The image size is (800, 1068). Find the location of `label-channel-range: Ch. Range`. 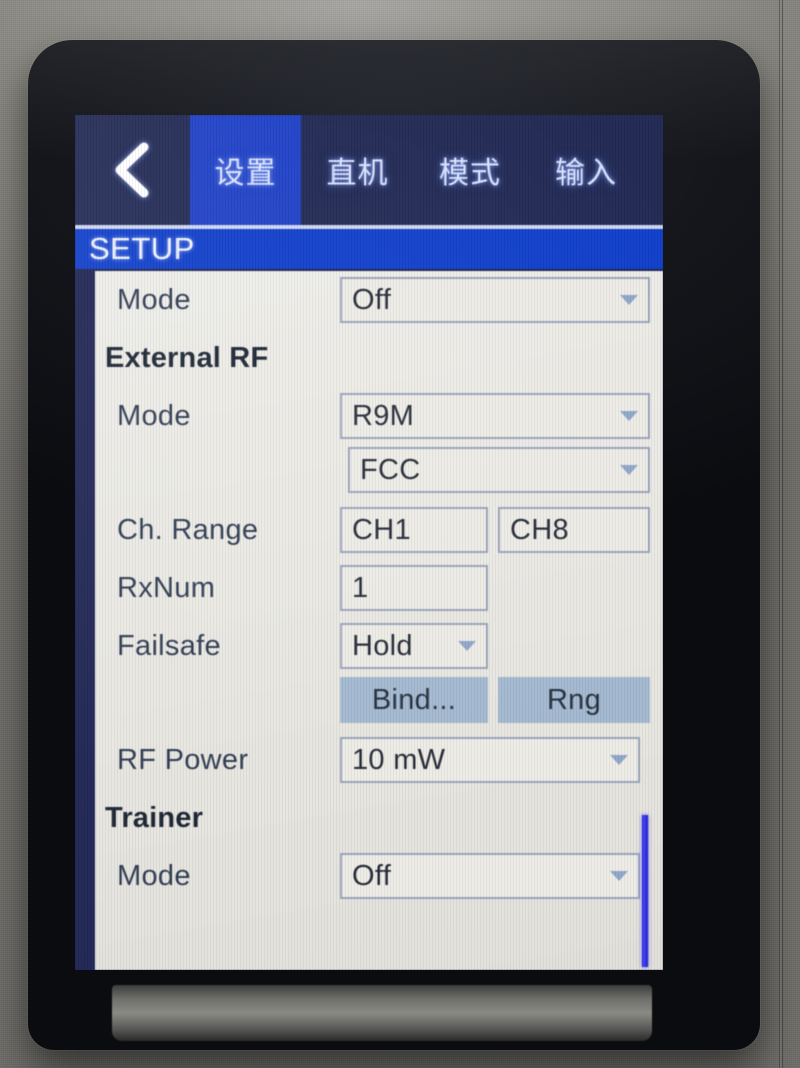

label-channel-range: Ch. Range is located at coordinates (188, 529).